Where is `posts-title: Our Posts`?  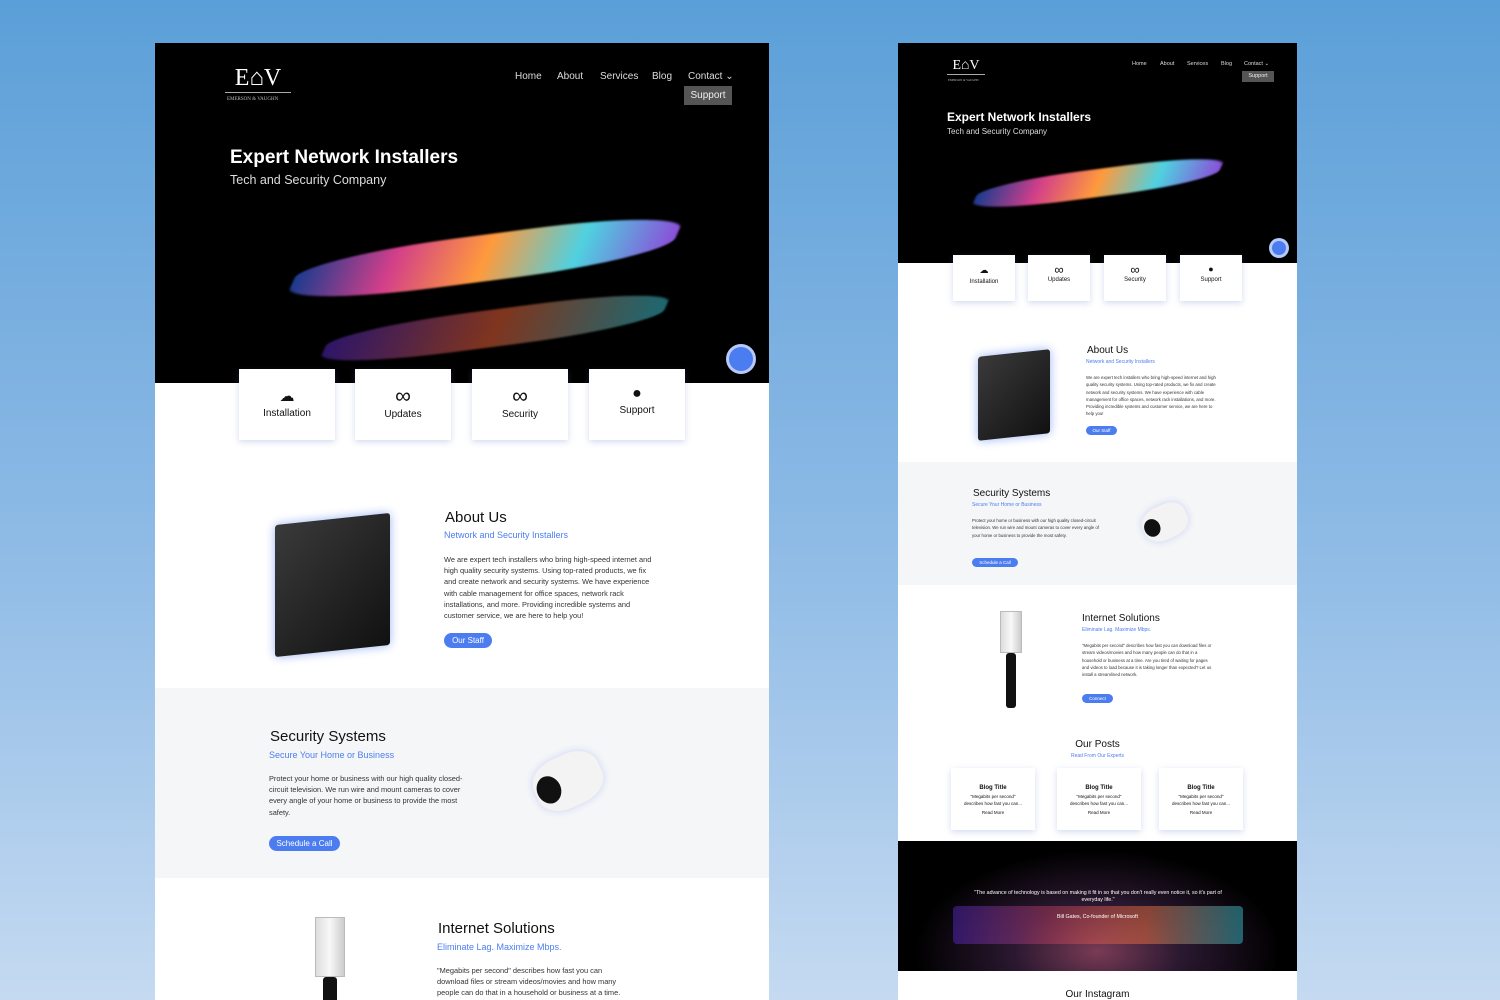 posts-title: Our Posts is located at coordinates (1097, 744).